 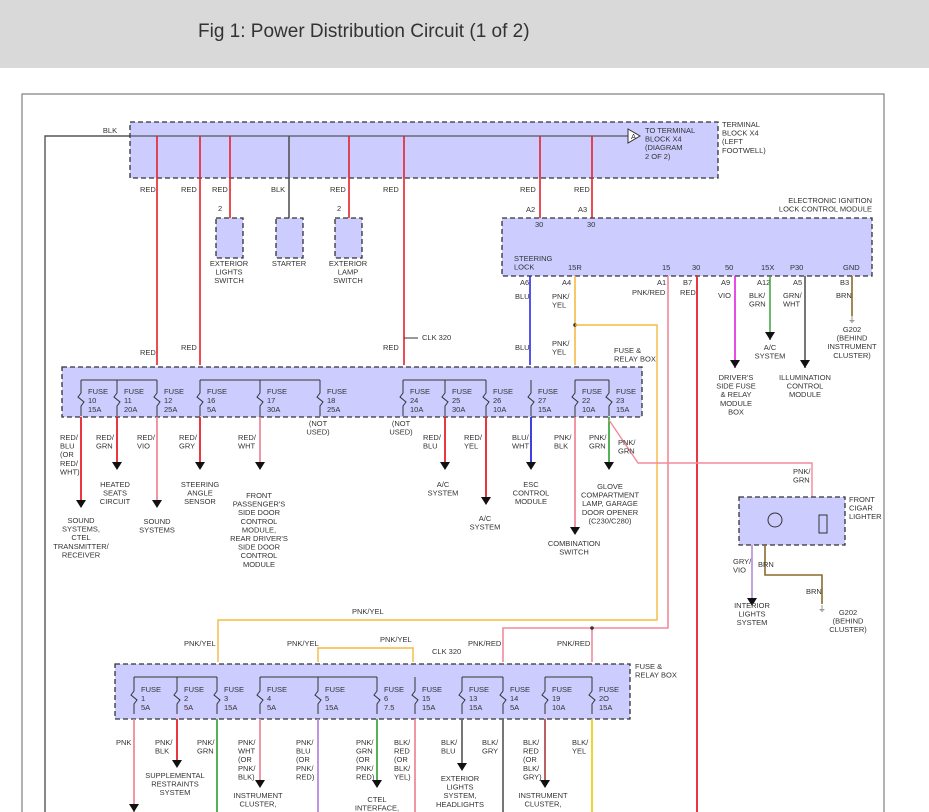 I want to click on fuse-number: 19, so click(x=556, y=698).